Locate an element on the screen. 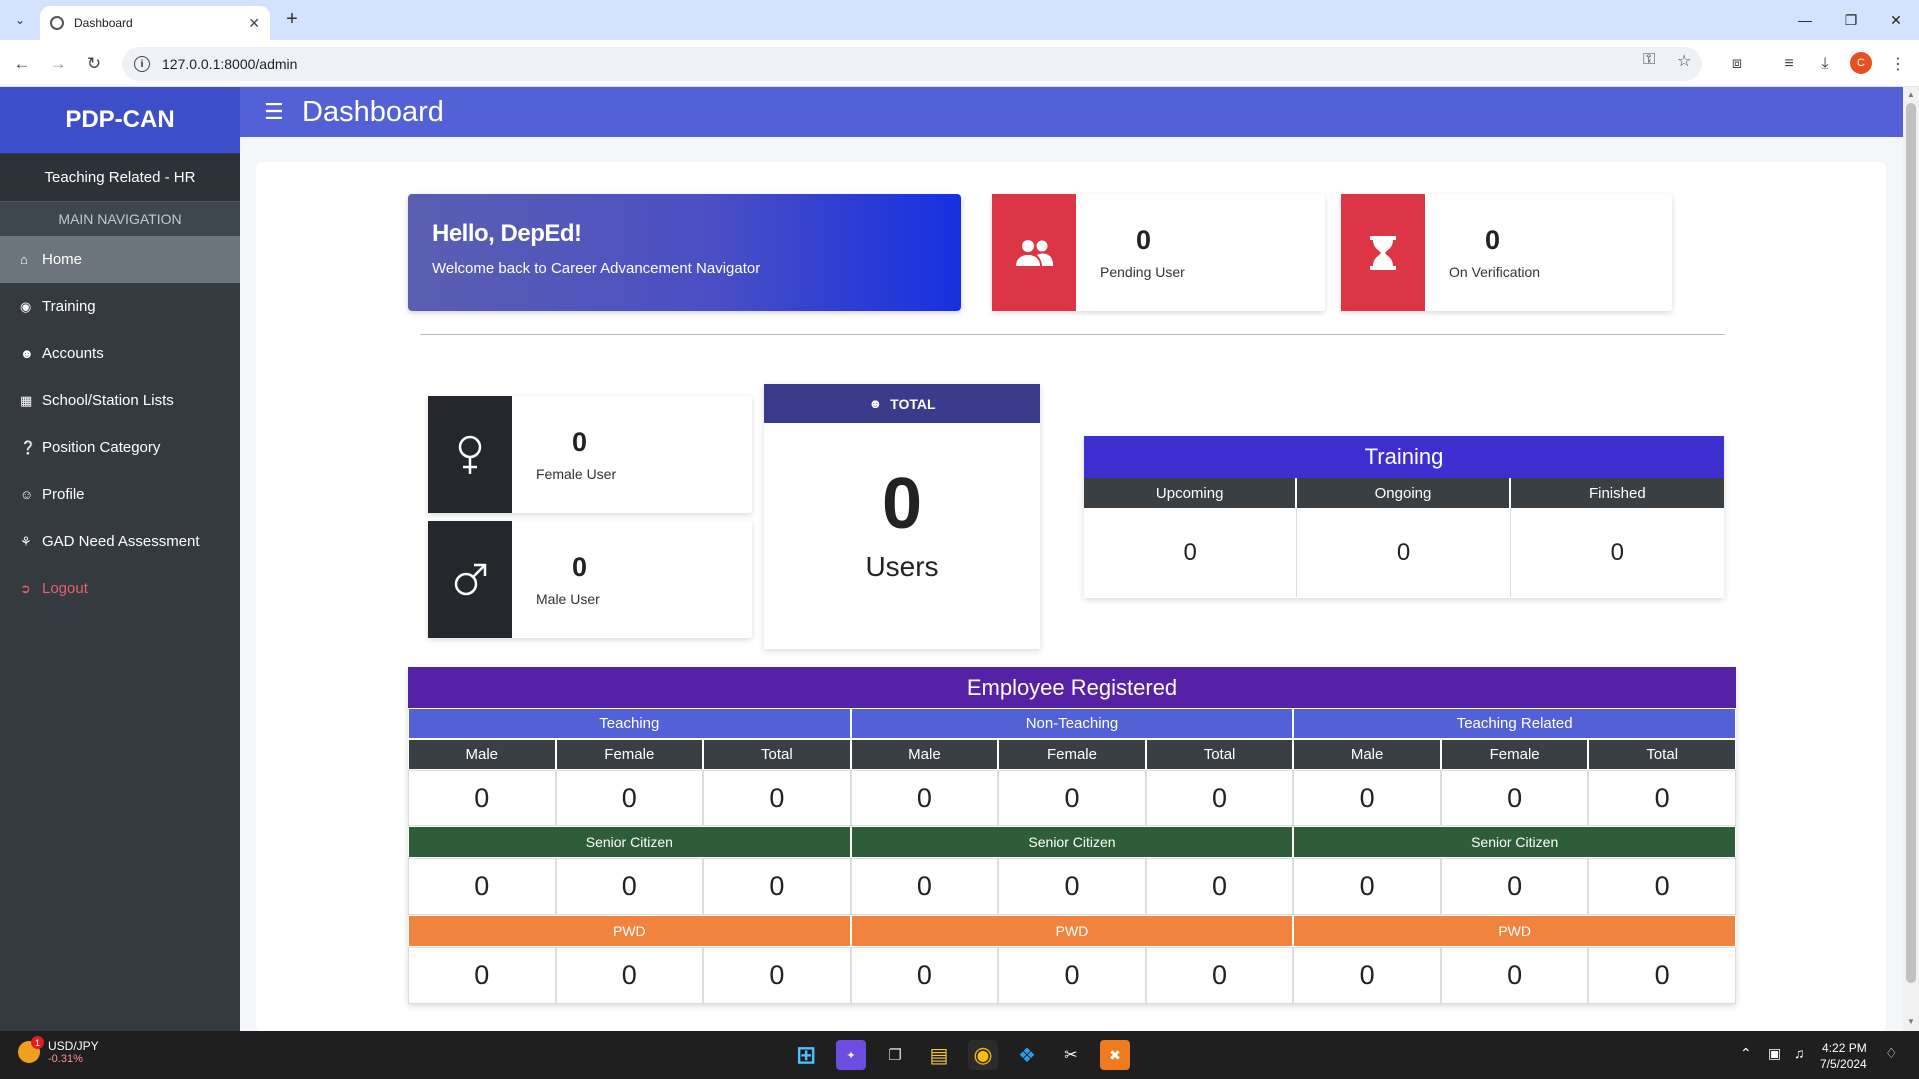  browser-tab-dashboard: Dashboard ✕ is located at coordinates (155, 23).